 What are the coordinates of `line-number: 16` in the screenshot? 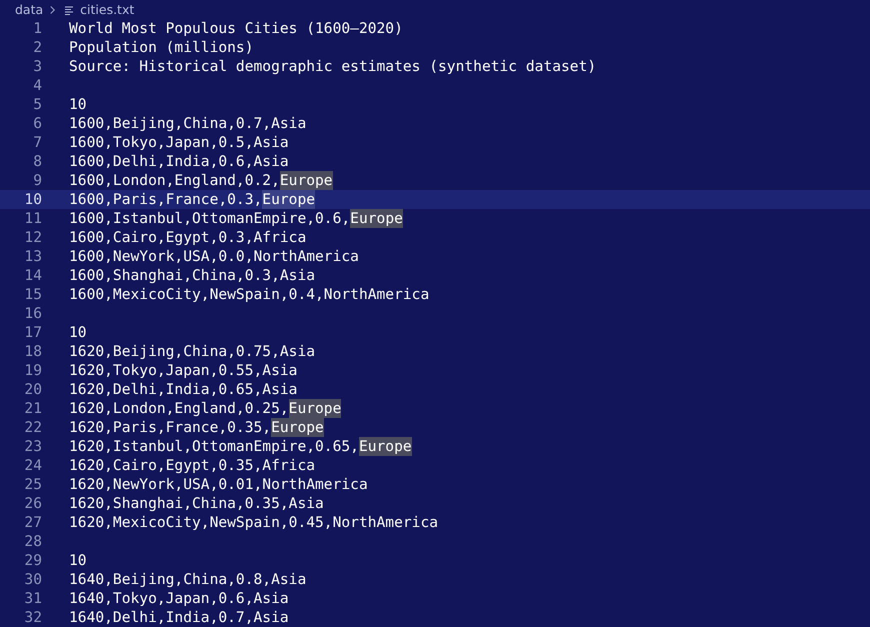 It's located at (32, 313).